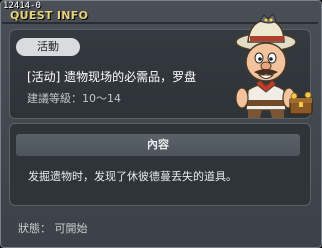 This screenshot has width=322, height=248. Describe the element at coordinates (112, 77) in the screenshot. I see `quest-name: [活动] 遗物现场的必需品，罗盘` at that location.